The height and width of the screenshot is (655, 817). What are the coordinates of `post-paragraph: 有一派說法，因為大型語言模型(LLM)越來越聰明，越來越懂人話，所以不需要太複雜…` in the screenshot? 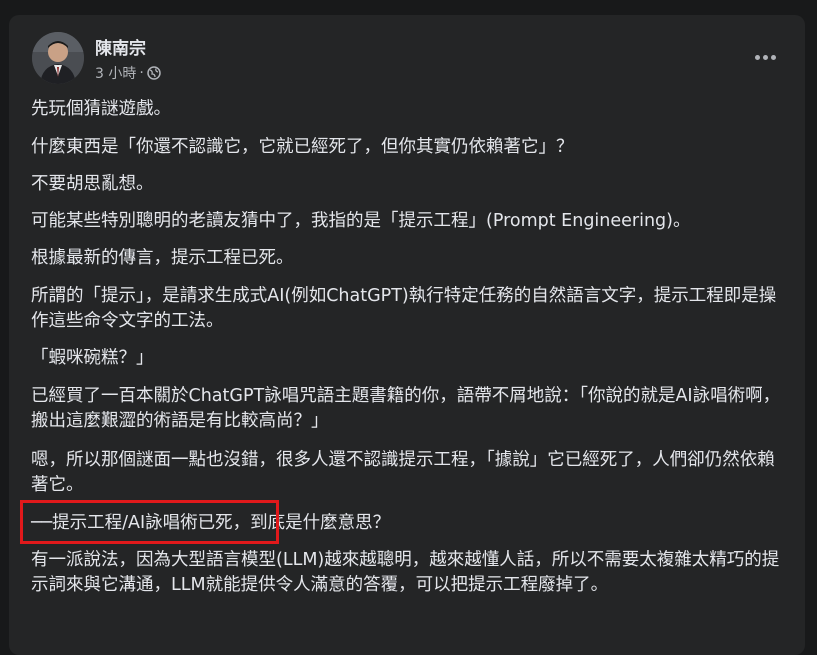 It's located at (405, 572).